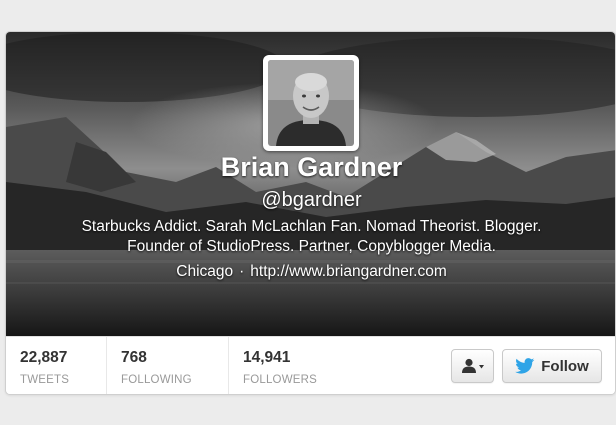 The image size is (616, 425). Describe the element at coordinates (44, 357) in the screenshot. I see `stat-value: 22,887` at that location.